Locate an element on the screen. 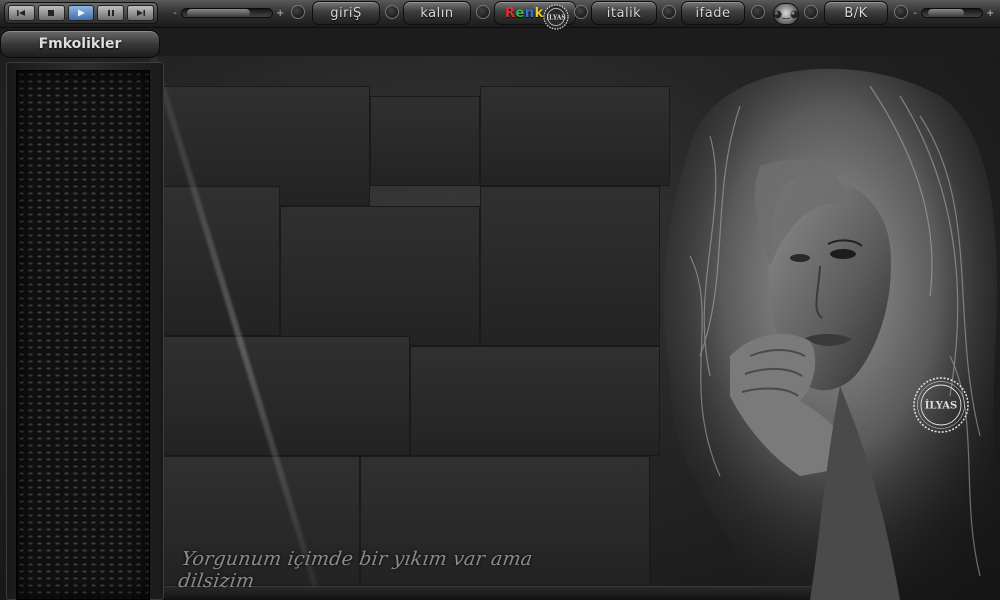  pause-icon is located at coordinates (110, 13).